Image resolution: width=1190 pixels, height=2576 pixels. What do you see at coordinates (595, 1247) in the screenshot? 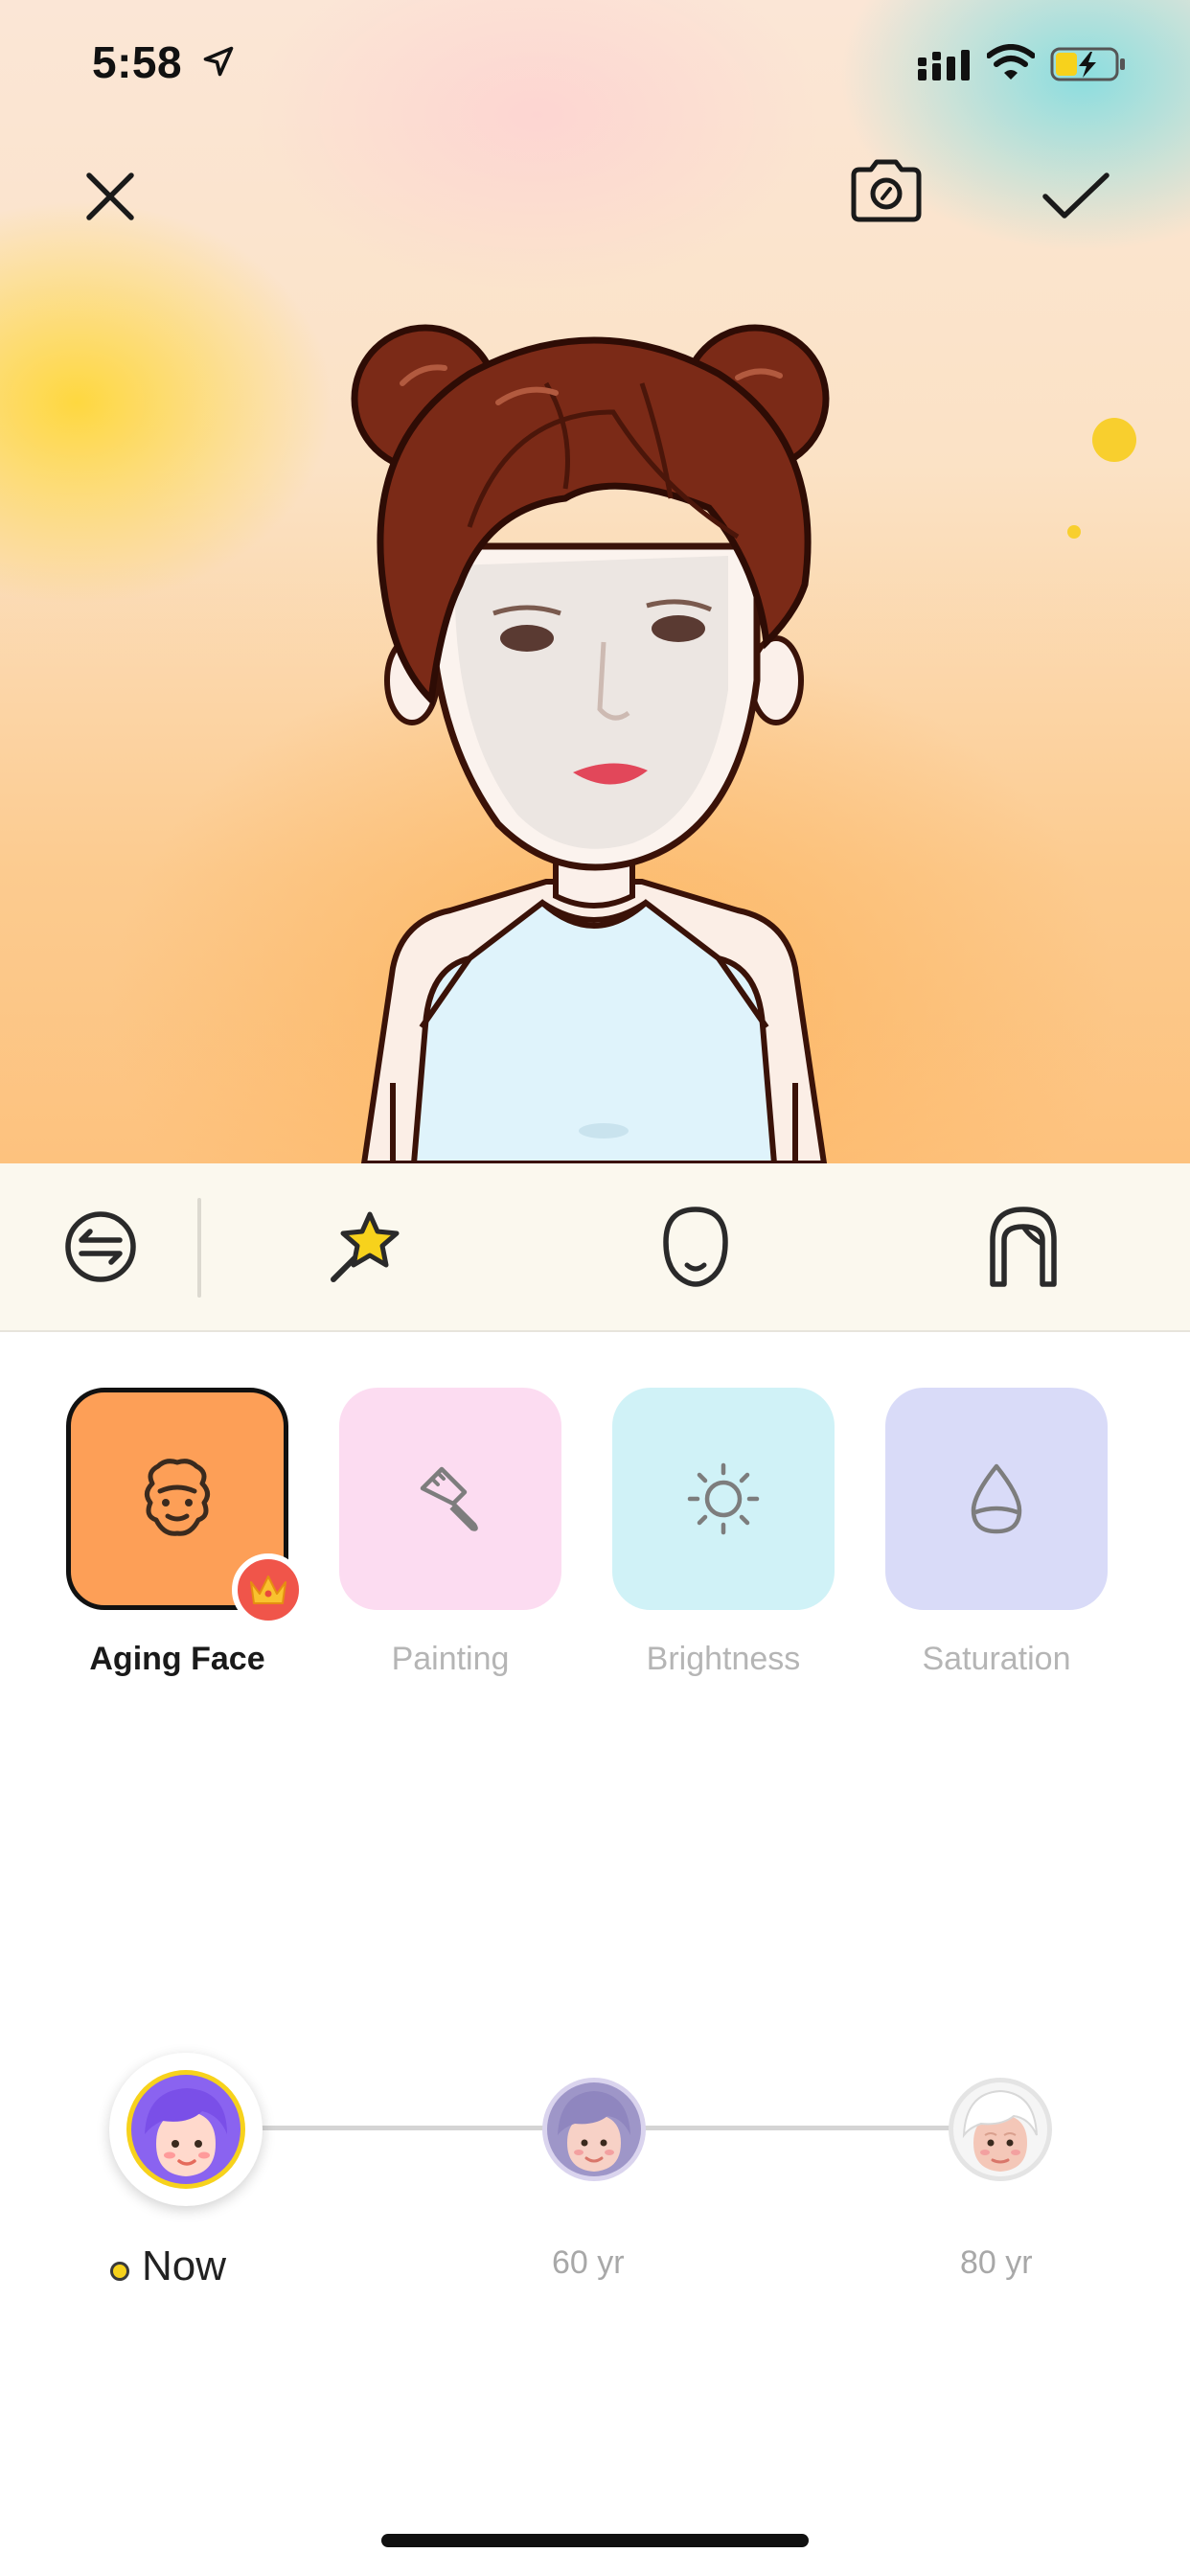
I see `edit-toolbar` at bounding box center [595, 1247].